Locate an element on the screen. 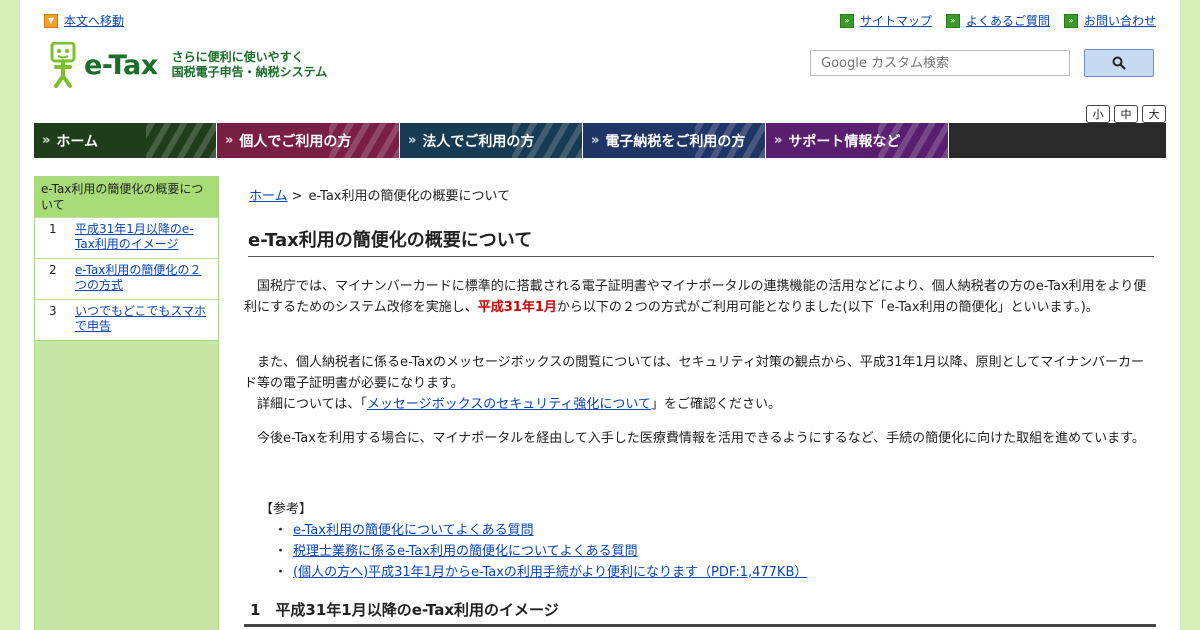  tab-e-payment: » 電子納税をご利用の方 is located at coordinates (674, 140).